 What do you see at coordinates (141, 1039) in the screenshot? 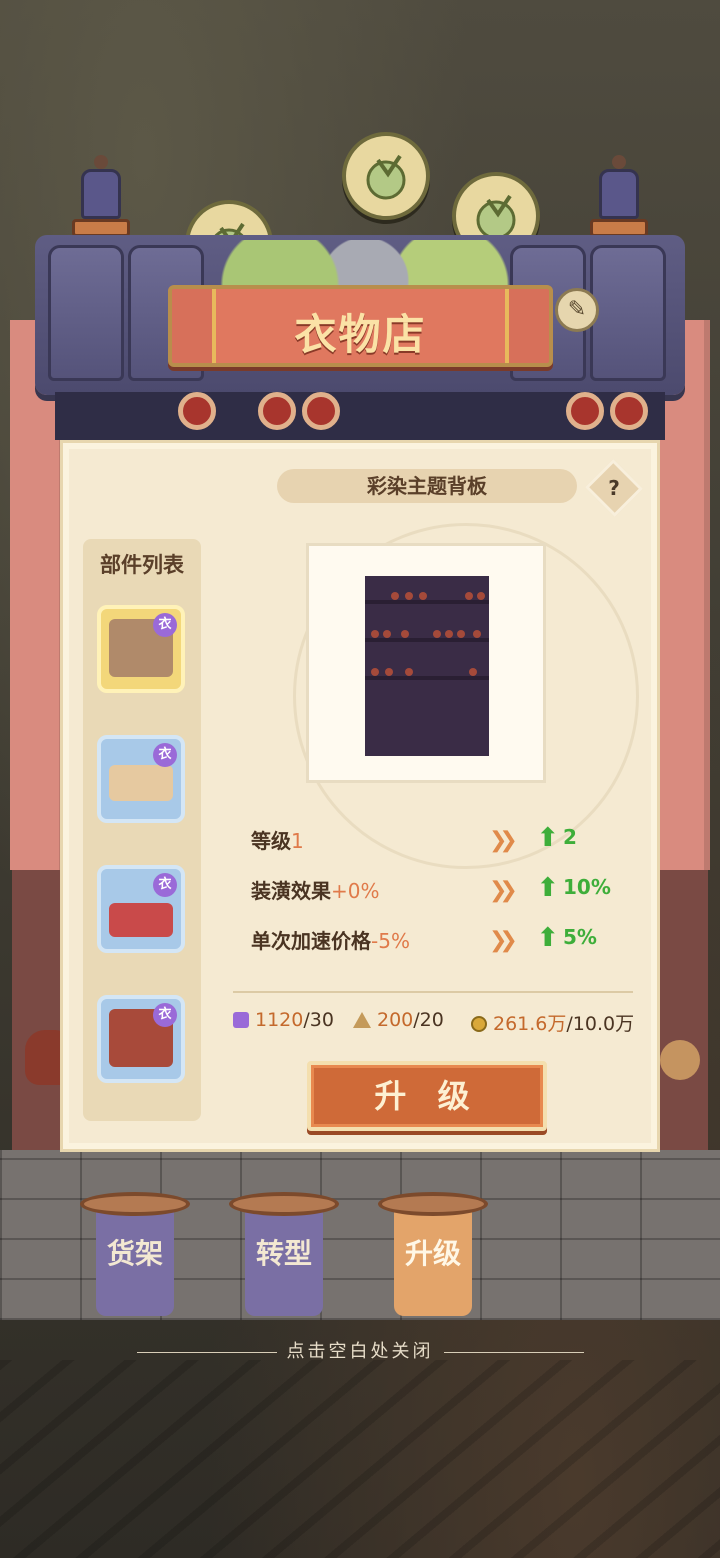
I see `part-item-rack: 衣` at bounding box center [141, 1039].